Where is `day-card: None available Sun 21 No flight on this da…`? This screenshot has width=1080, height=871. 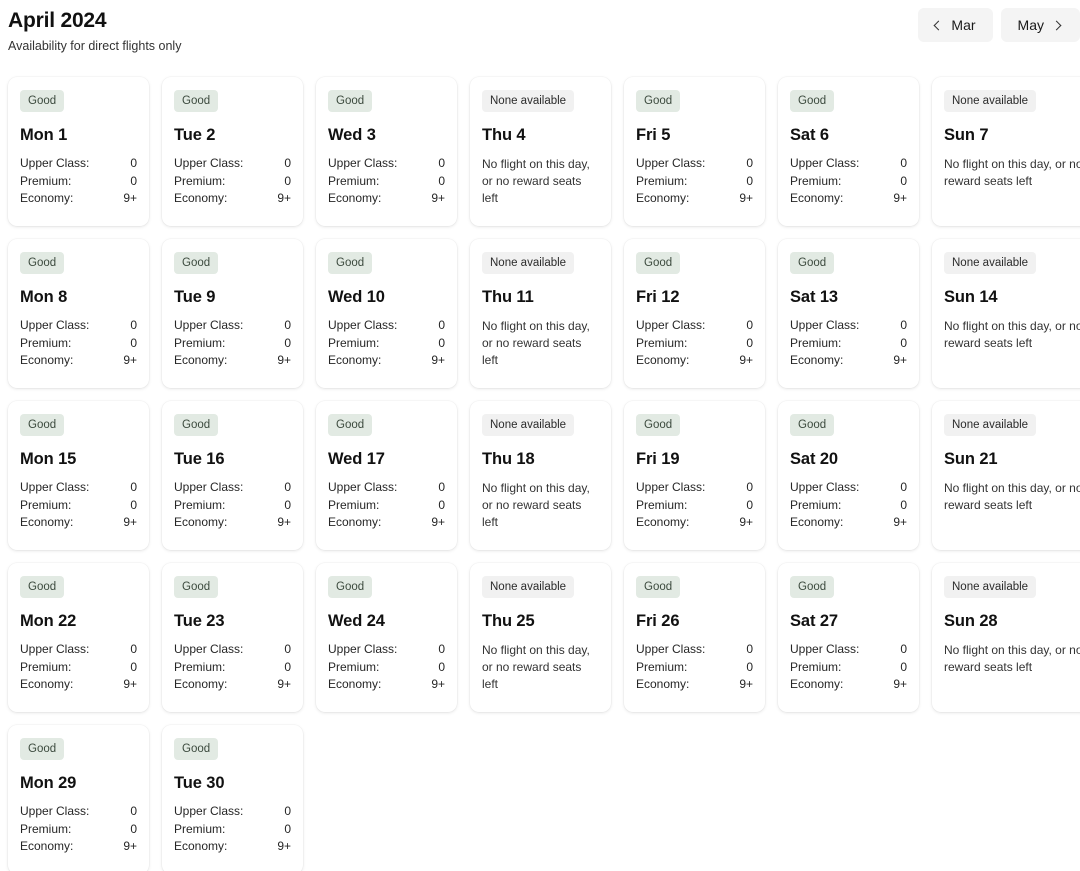
day-card: None available Sun 21 No flight on this da… is located at coordinates (1006, 475).